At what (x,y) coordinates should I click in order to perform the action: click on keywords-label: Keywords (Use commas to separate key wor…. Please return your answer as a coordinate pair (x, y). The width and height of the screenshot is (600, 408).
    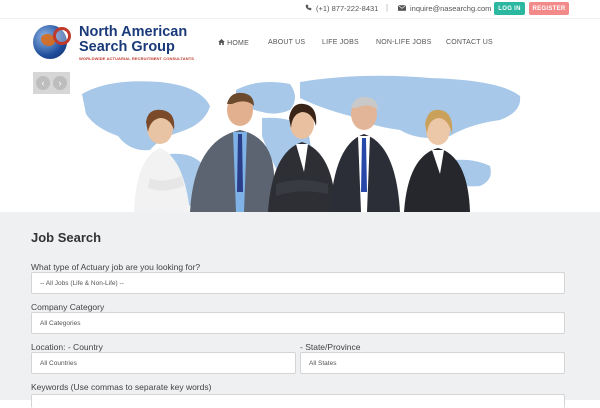
    Looking at the image, I should click on (121, 387).